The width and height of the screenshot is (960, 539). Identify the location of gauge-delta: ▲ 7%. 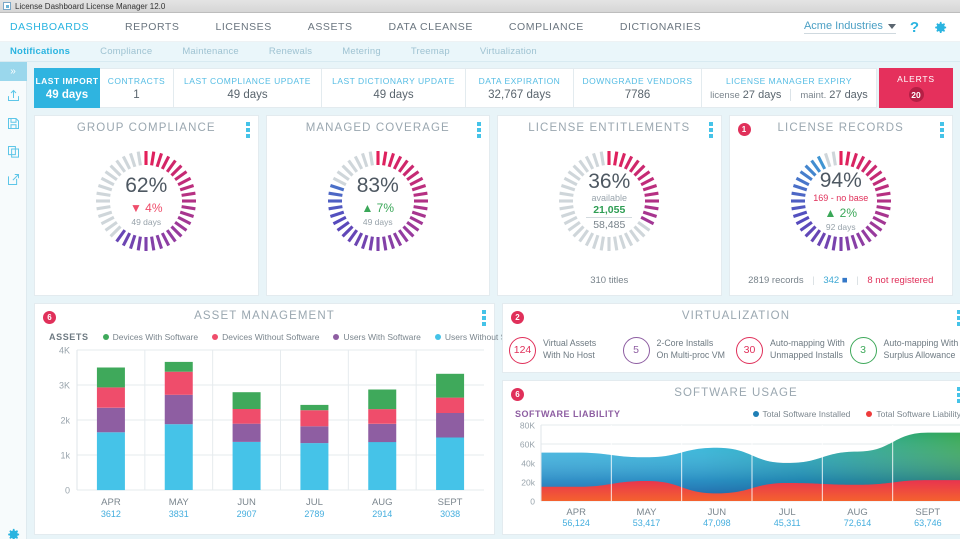
(378, 207).